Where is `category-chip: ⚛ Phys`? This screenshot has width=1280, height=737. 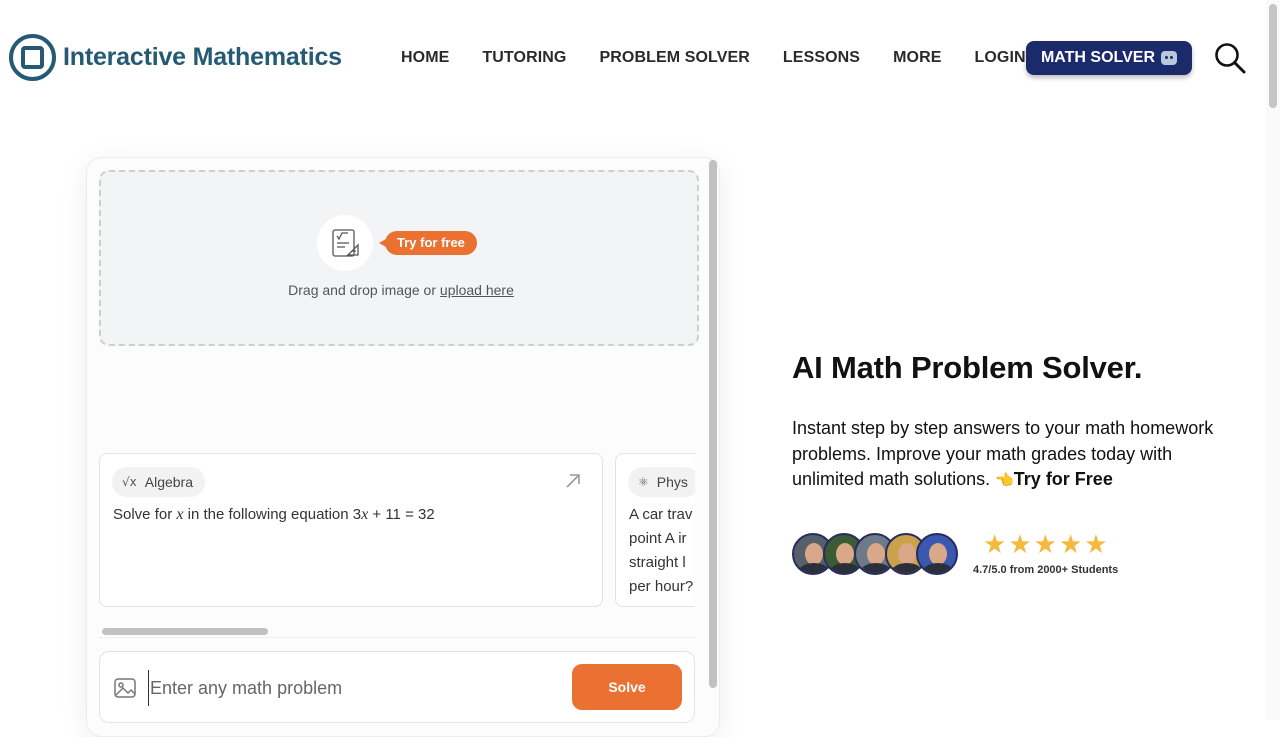 category-chip: ⚛ Phys is located at coordinates (661, 482).